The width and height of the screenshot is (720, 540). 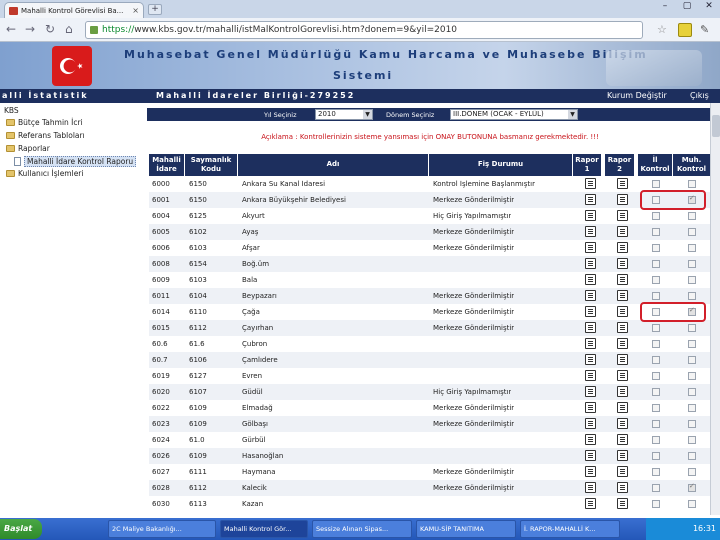 I want to click on tree-item-kullanici: Kullanıcı İşlemleri, so click(x=44, y=173).